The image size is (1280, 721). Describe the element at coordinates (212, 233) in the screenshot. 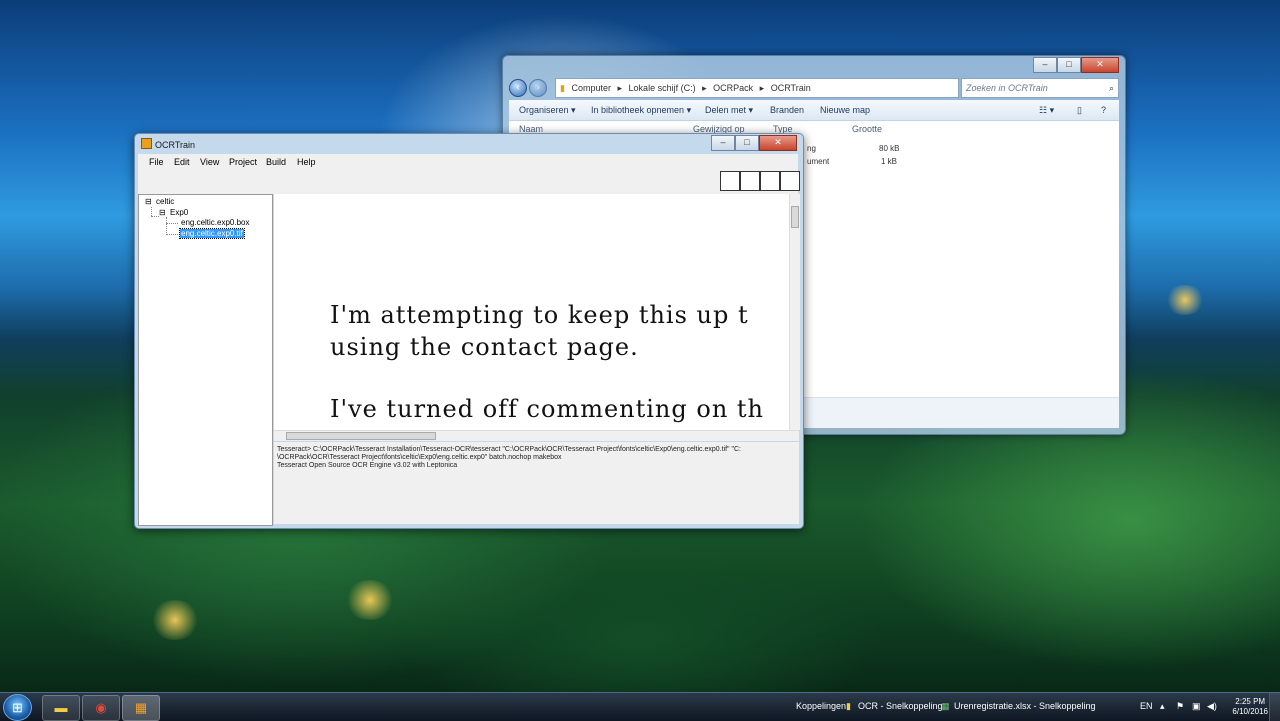

I see `tree-node-tif-file: eng.celtic.exp0.tif` at that location.